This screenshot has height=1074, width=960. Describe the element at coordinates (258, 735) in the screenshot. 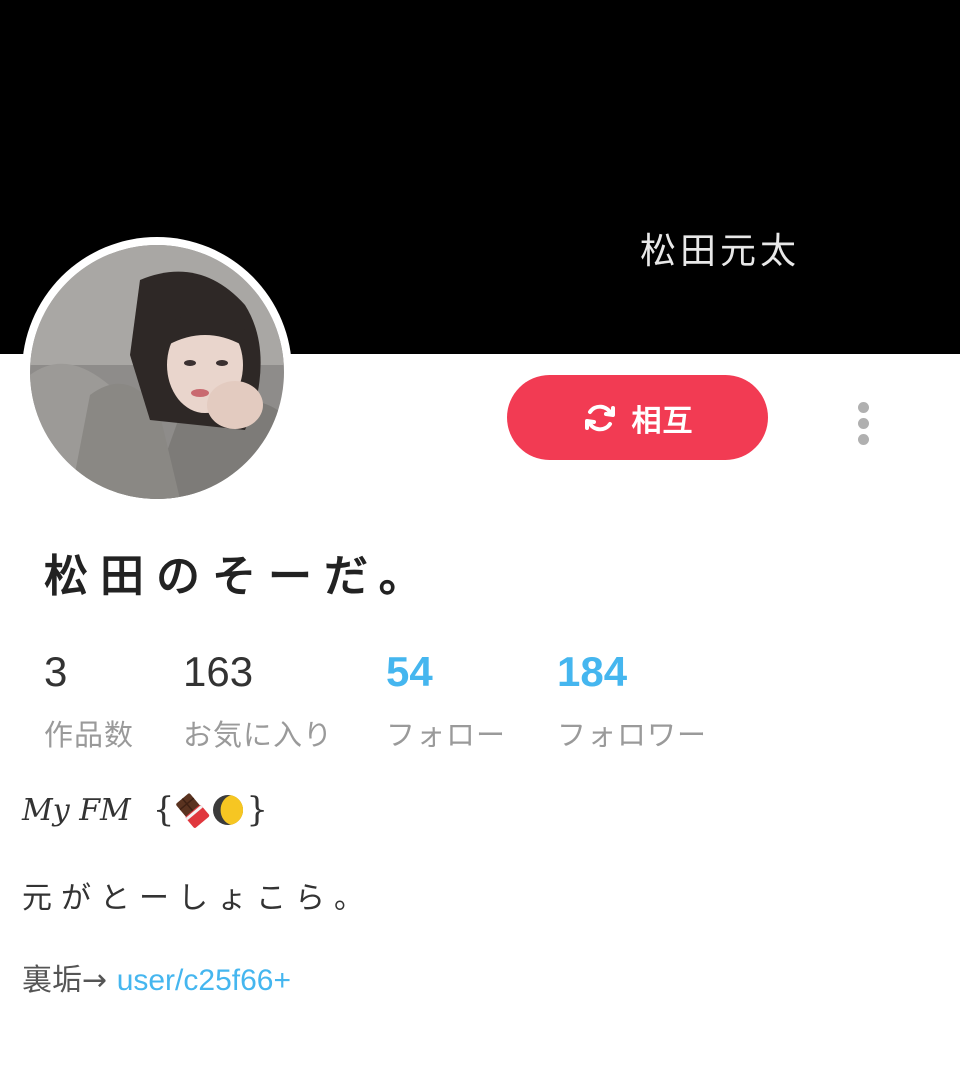

I see `stat-favorites-label: お気に入り` at that location.